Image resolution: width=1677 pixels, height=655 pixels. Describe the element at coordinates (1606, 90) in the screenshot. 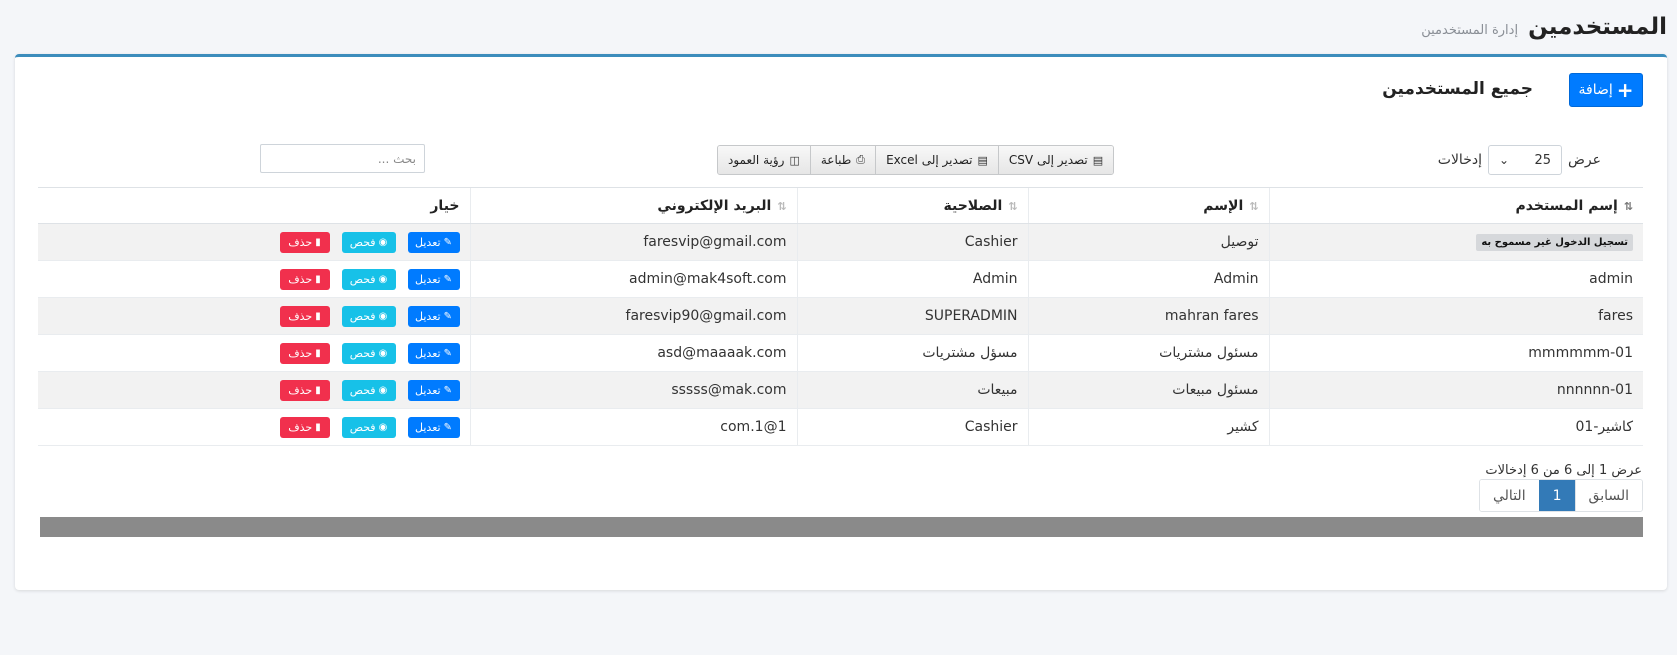

I see `add-button: + إضافة` at that location.